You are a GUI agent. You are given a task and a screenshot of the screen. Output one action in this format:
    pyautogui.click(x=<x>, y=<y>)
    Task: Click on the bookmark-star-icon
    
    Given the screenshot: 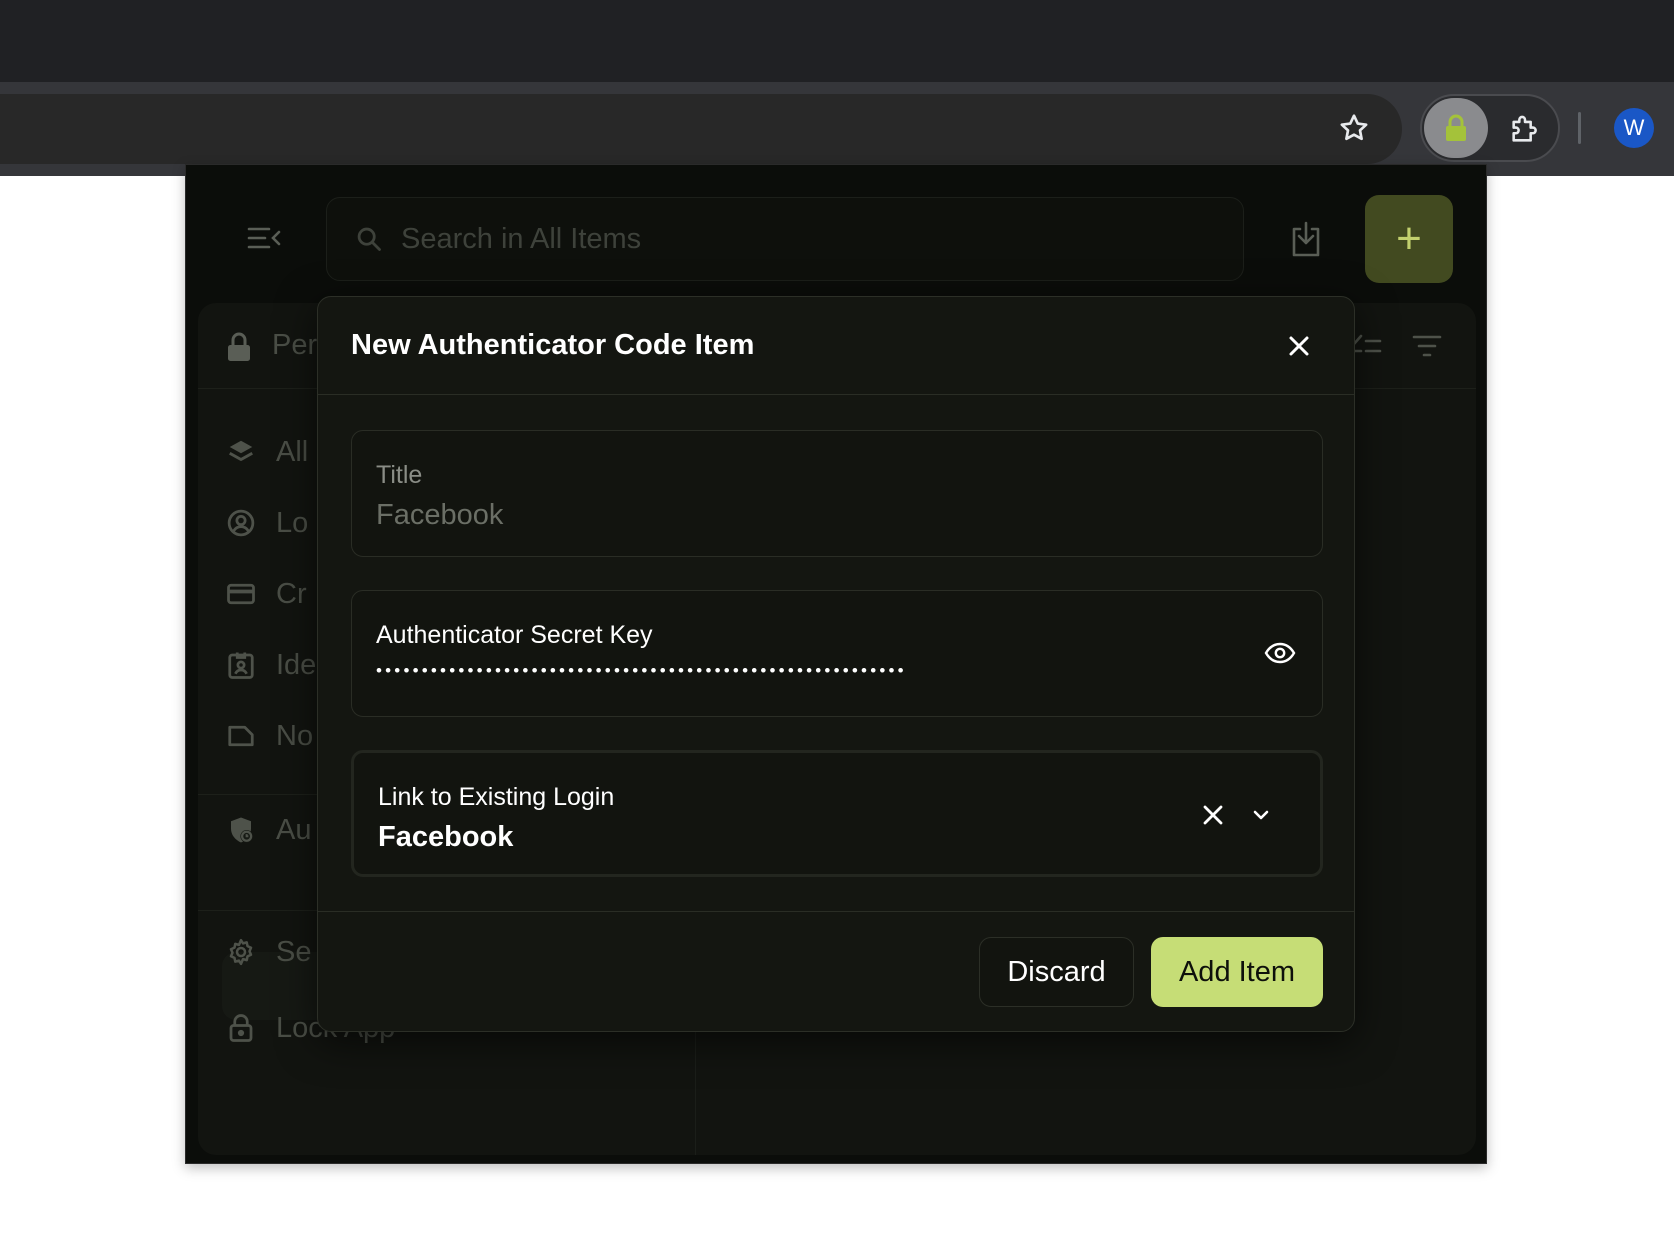 What is the action you would take?
    pyautogui.click(x=1354, y=128)
    